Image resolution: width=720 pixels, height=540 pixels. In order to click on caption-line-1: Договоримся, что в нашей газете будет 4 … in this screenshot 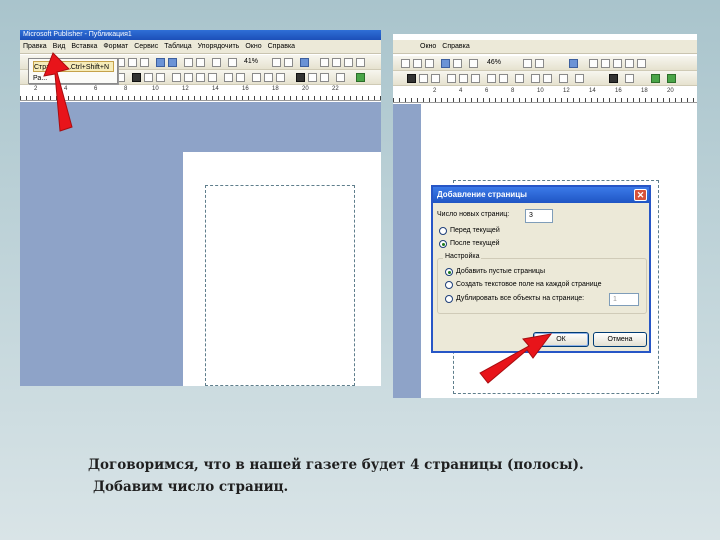, I will do `click(336, 465)`.